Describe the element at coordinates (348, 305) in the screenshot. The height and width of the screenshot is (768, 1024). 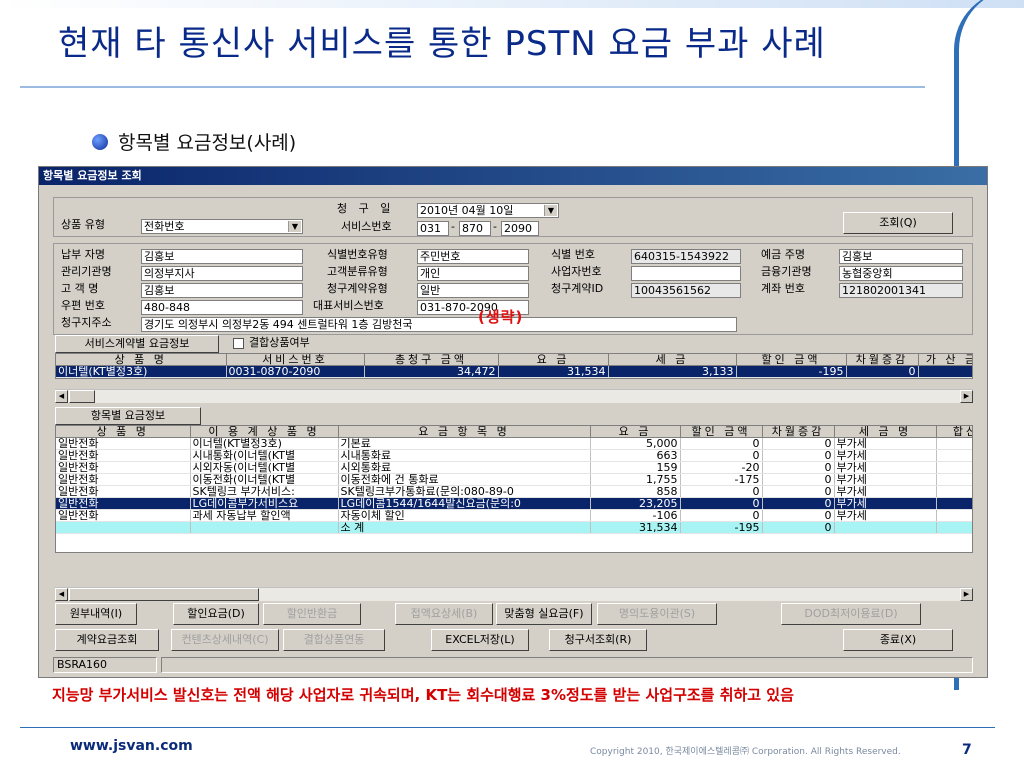
I see `representative-number-label: 대표서비스번호` at that location.